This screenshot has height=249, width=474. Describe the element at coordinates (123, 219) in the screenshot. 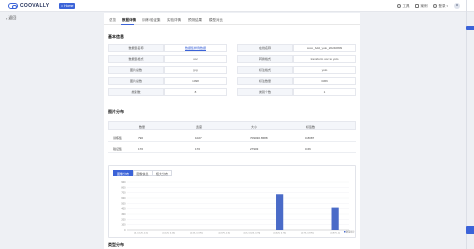

I see `y-tick-label: 200` at that location.